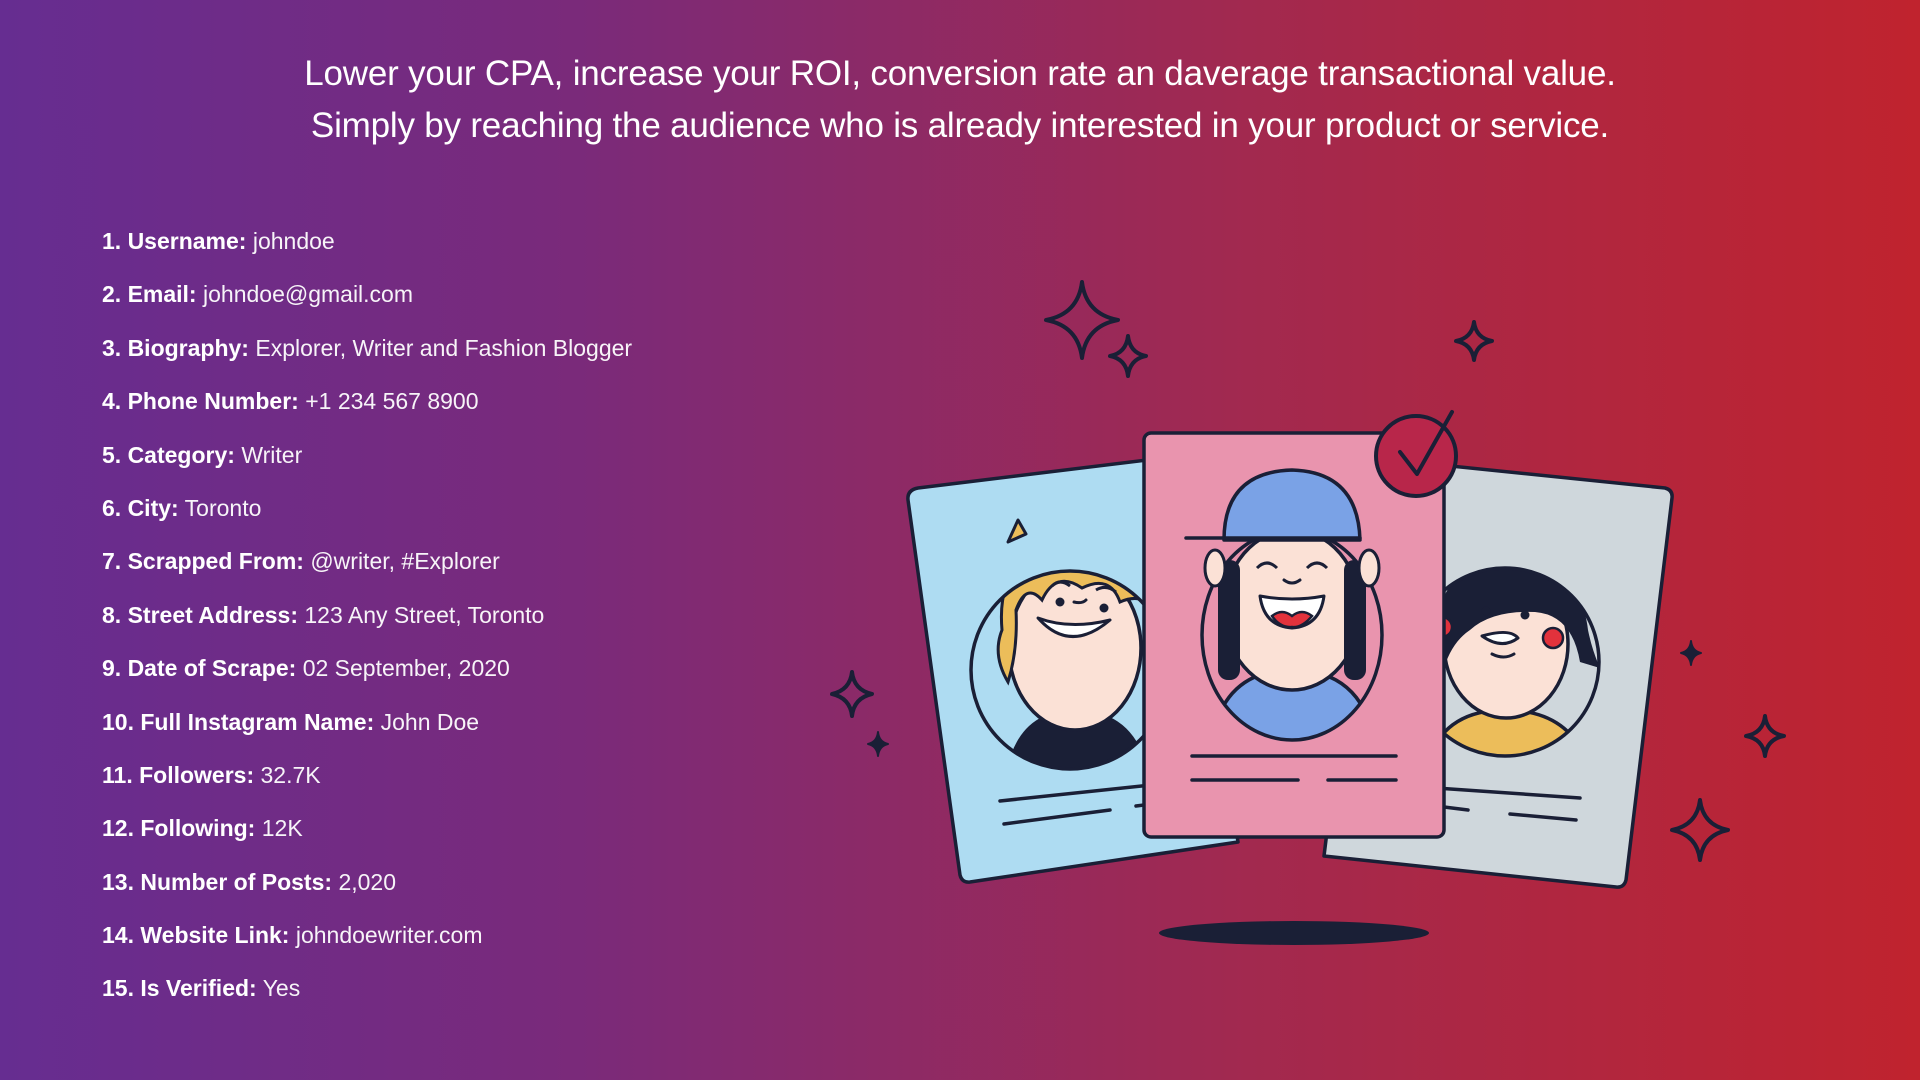 The height and width of the screenshot is (1080, 1920). I want to click on field-value: Toronto, so click(223, 507).